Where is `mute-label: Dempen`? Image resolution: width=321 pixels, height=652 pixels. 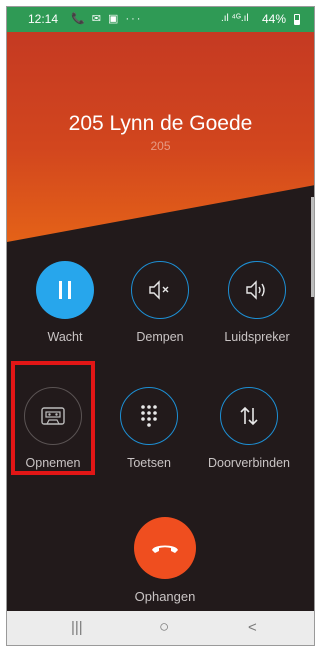
mute-label: Dempen is located at coordinates (160, 337).